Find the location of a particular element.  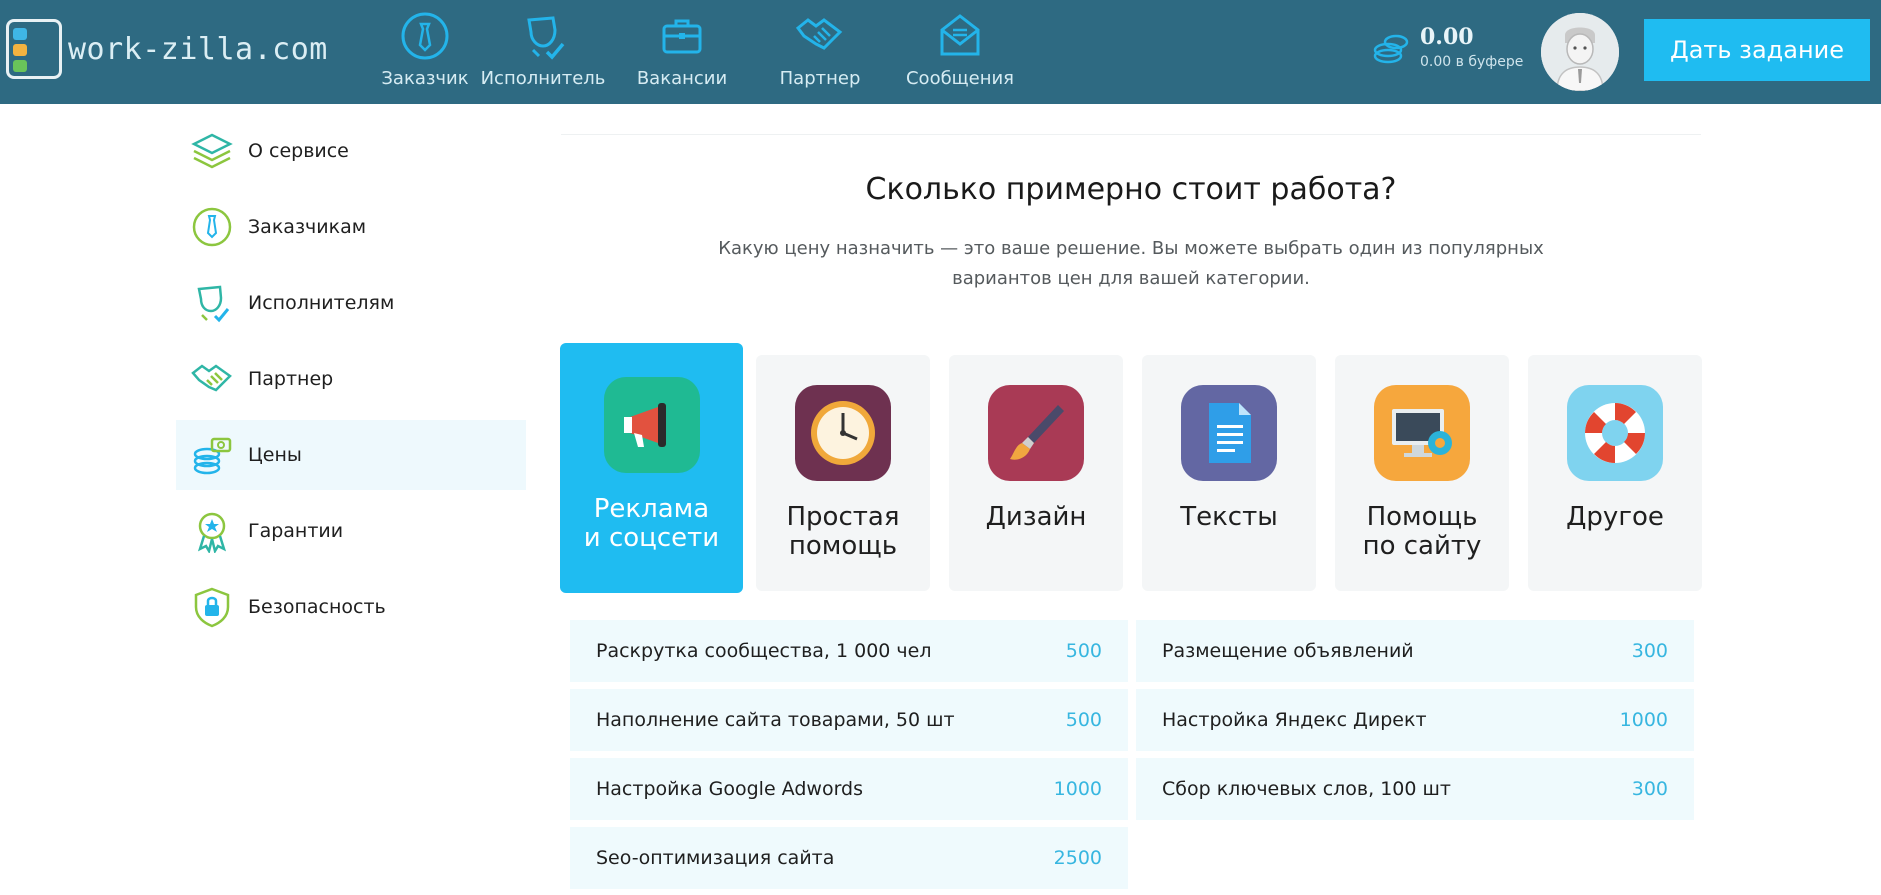

logo-checklist-icon is located at coordinates (34, 49).